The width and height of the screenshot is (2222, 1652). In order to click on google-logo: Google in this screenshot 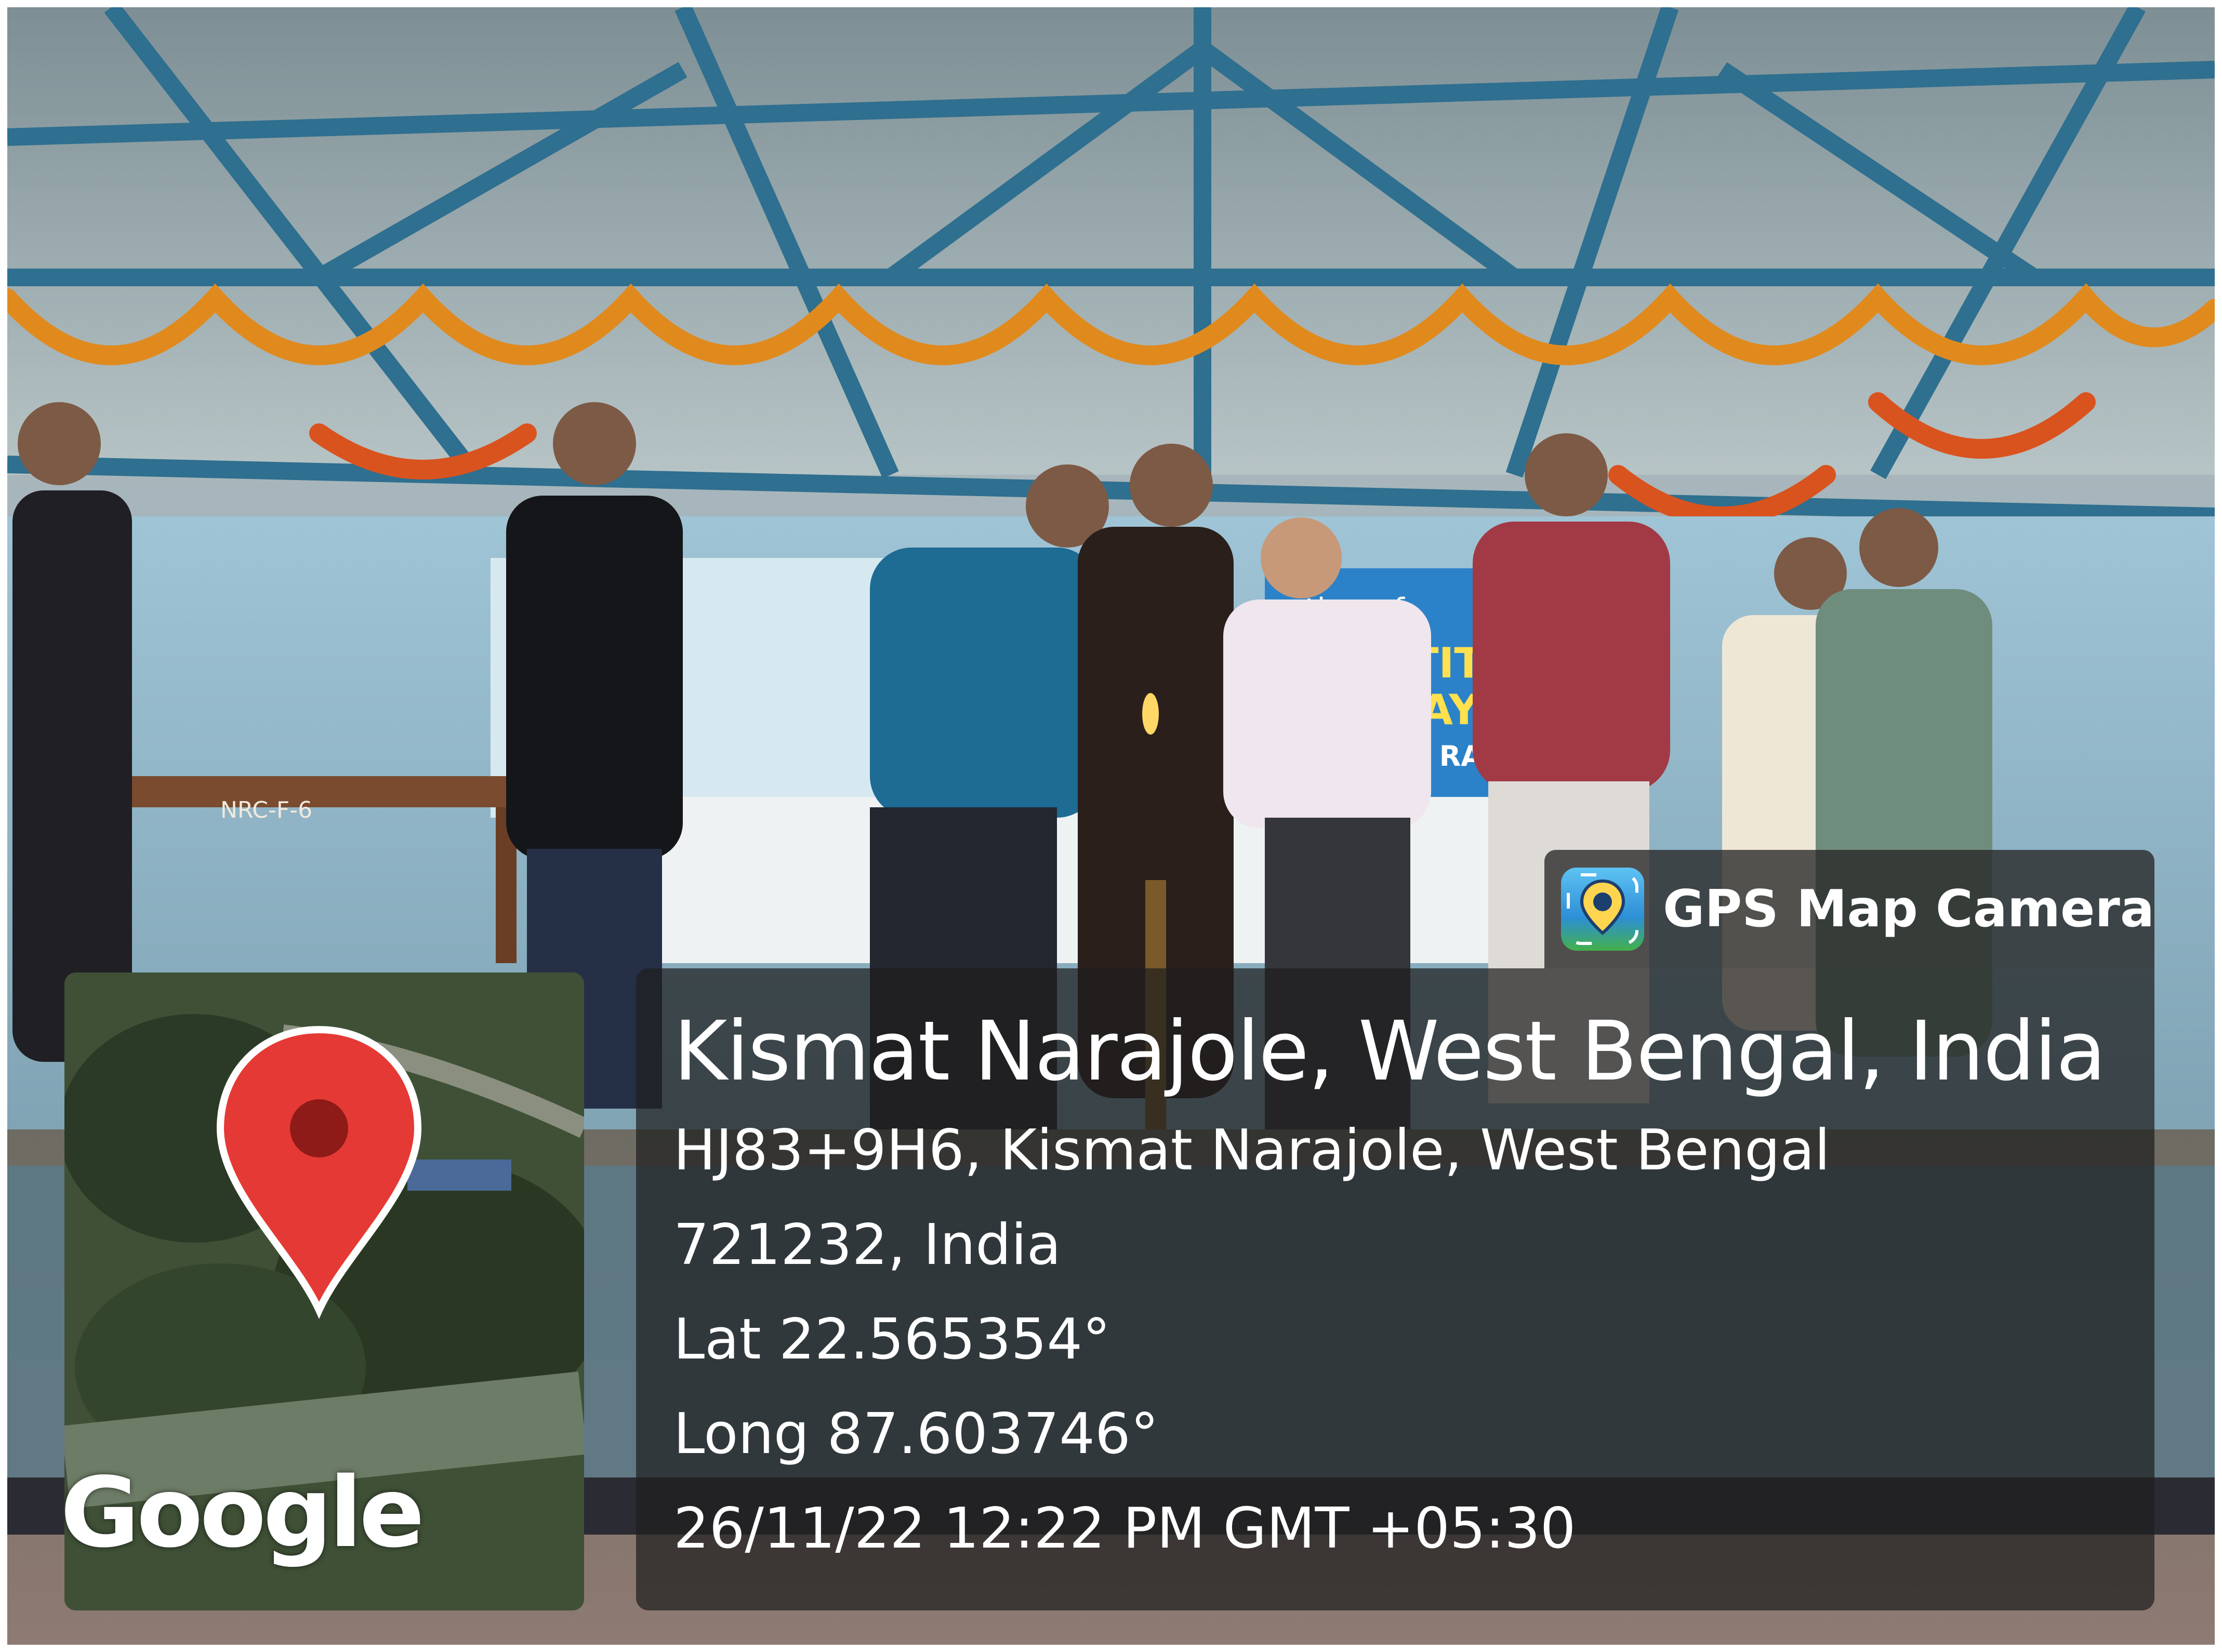, I will do `click(244, 1513)`.